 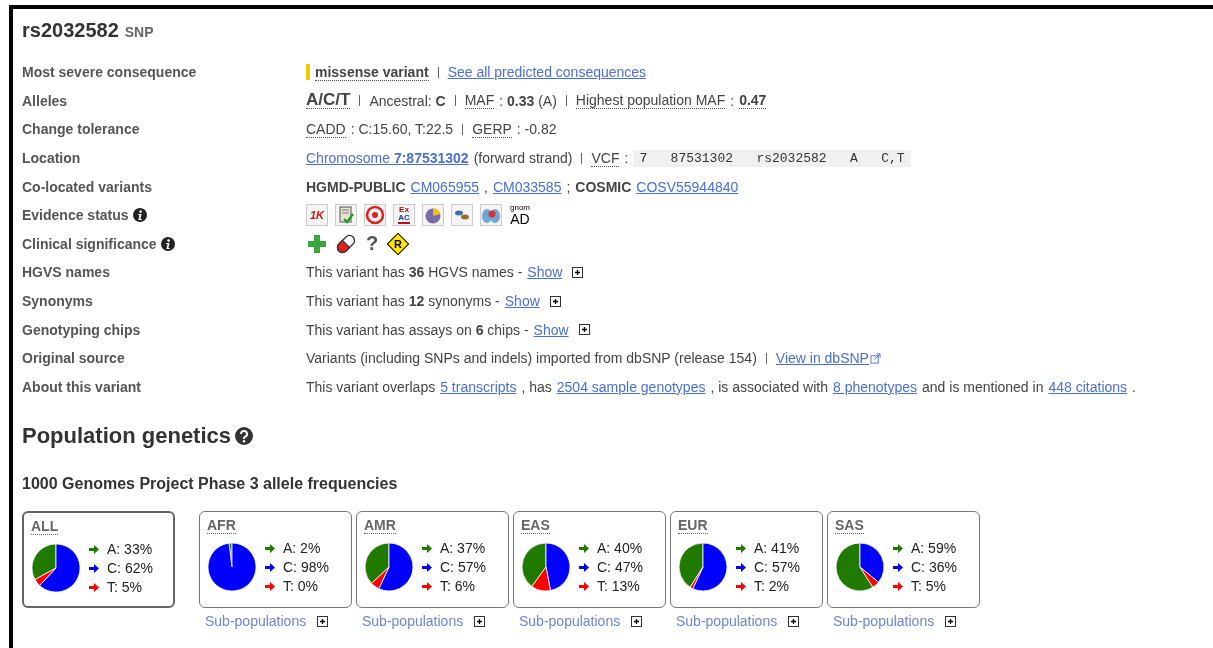 I want to click on value-text: , has, so click(x=536, y=386).